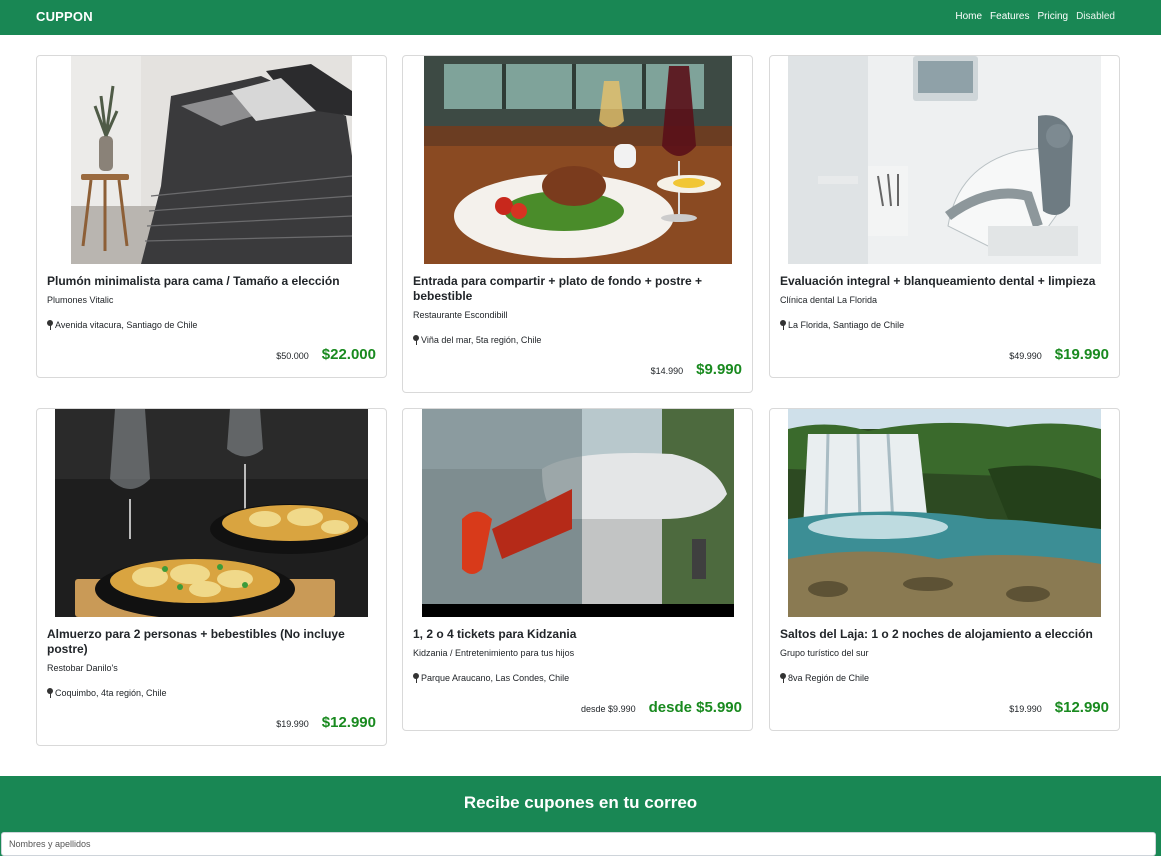 The width and height of the screenshot is (1161, 856). What do you see at coordinates (211, 693) in the screenshot?
I see `location: Coquimbo, 4ta región, Chile` at bounding box center [211, 693].